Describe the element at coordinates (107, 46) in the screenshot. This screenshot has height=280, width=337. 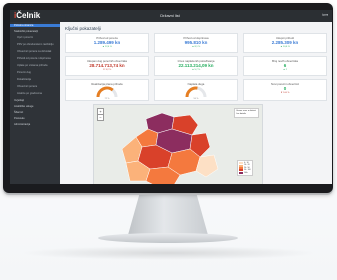
I see `kpi-trend: ▲ 12,4 %` at that location.